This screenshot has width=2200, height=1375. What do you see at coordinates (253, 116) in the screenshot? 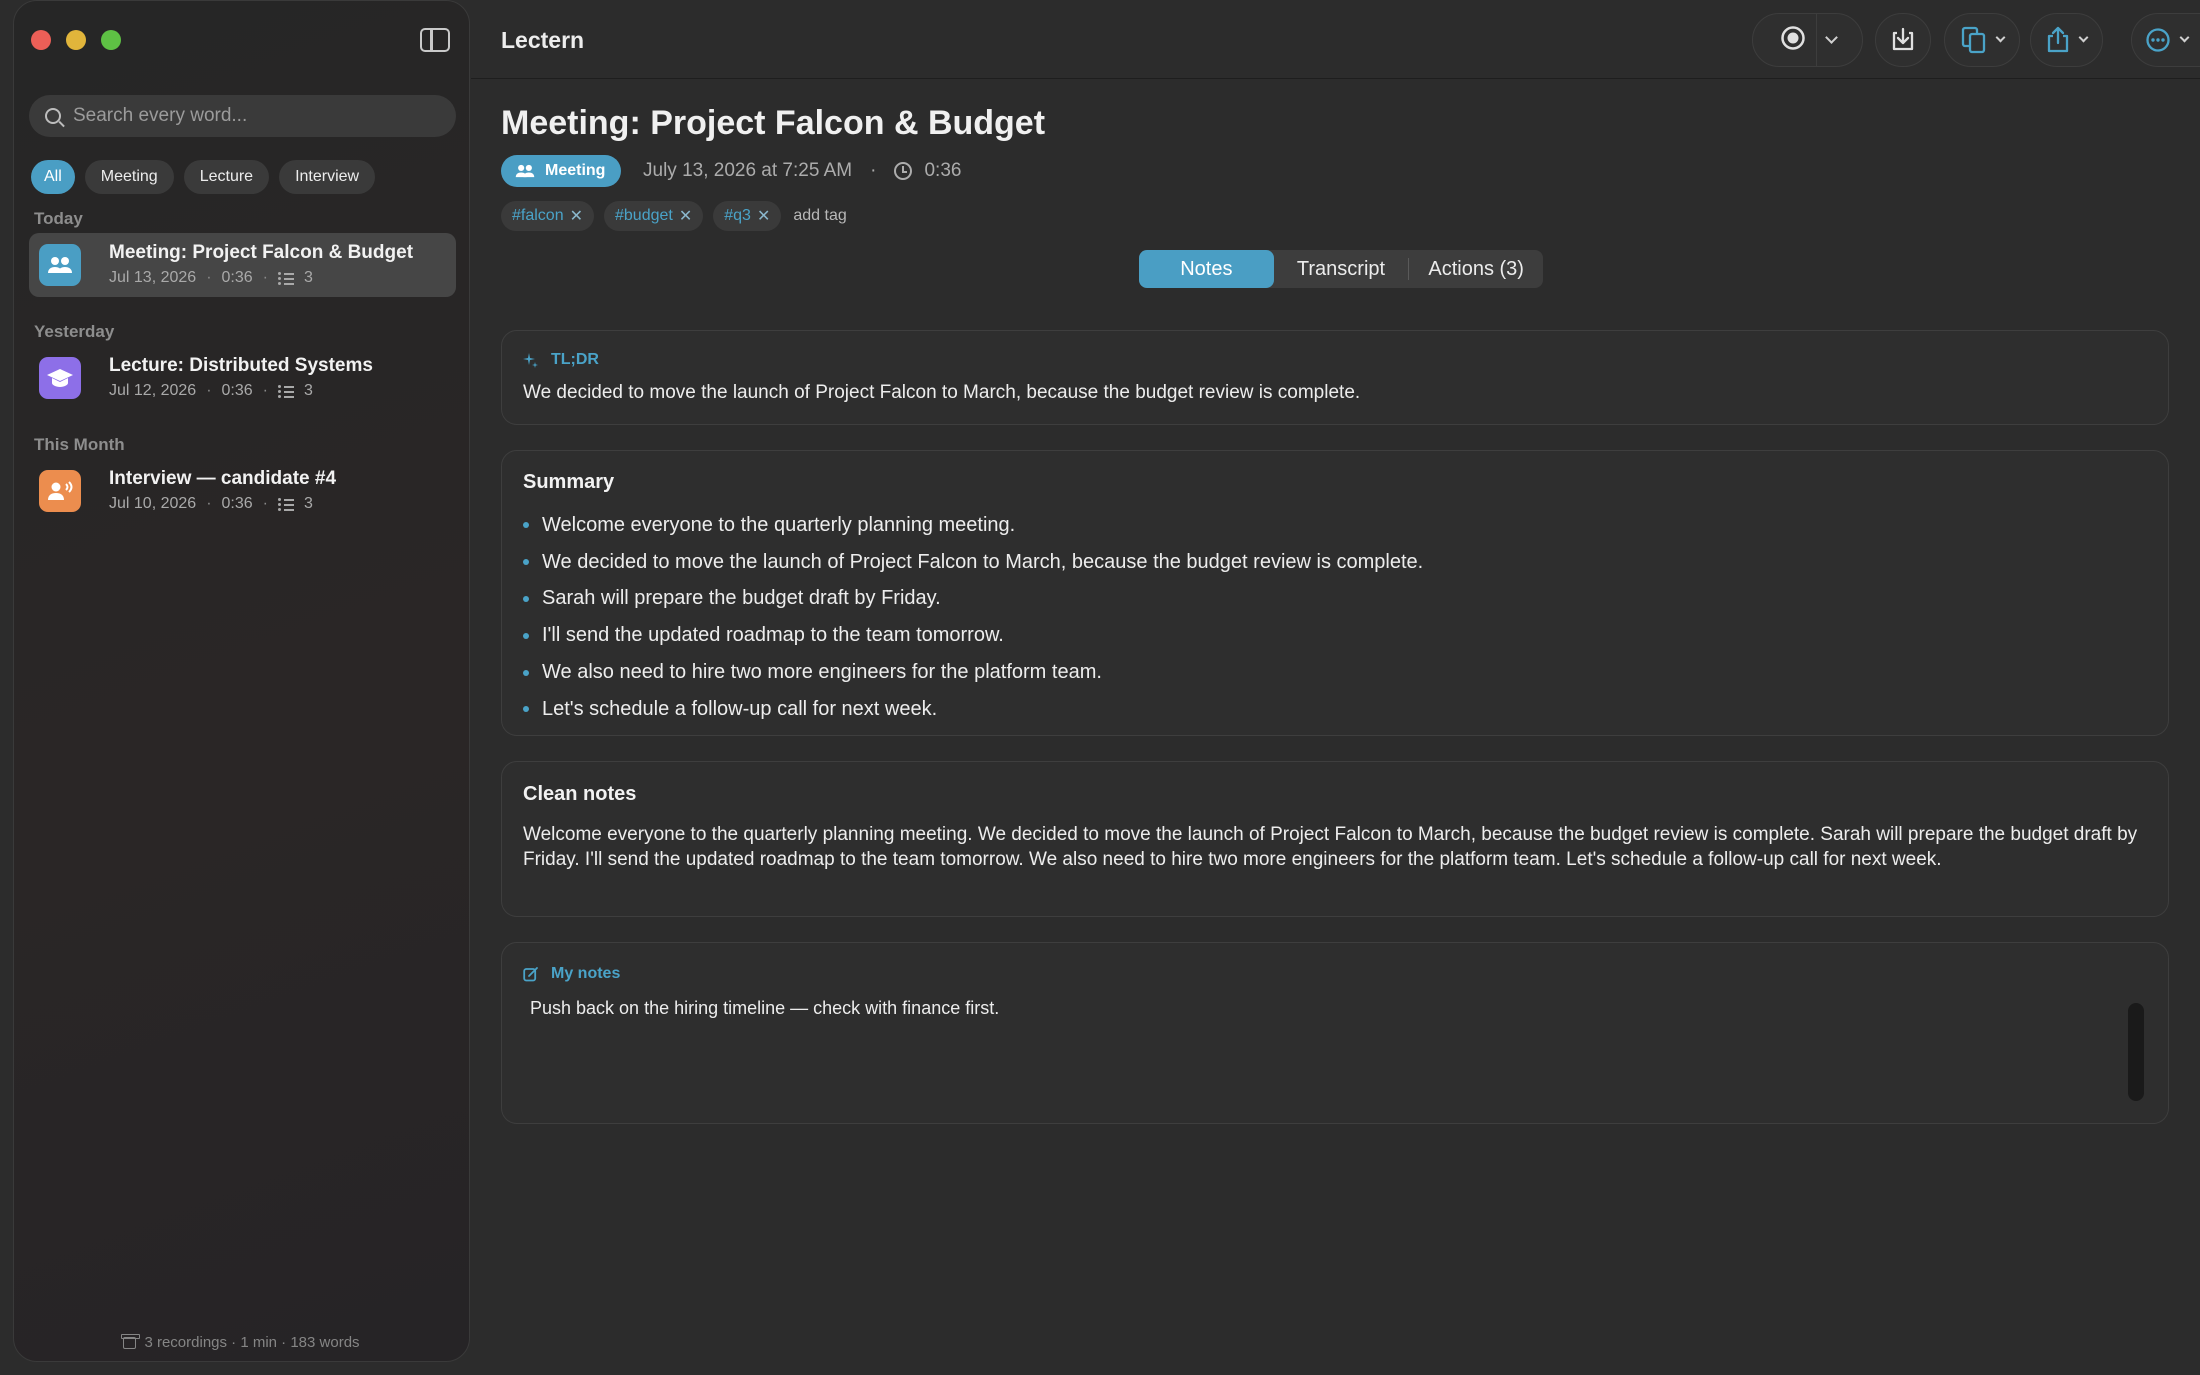
I see `search-input` at bounding box center [253, 116].